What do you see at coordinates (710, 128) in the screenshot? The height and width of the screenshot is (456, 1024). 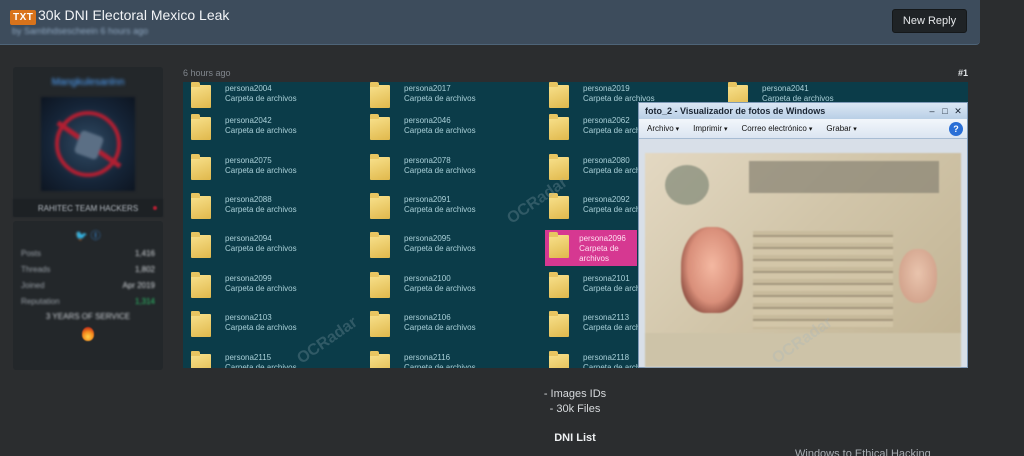 I see `menu-imprimir: Imprimir` at bounding box center [710, 128].